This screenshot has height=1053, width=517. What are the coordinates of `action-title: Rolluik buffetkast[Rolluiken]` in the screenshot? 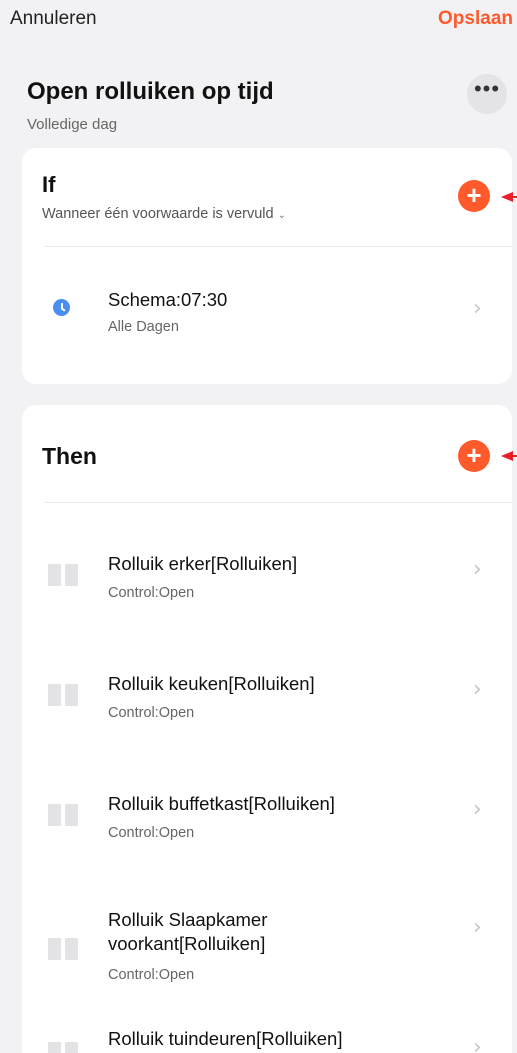 It's located at (221, 803).